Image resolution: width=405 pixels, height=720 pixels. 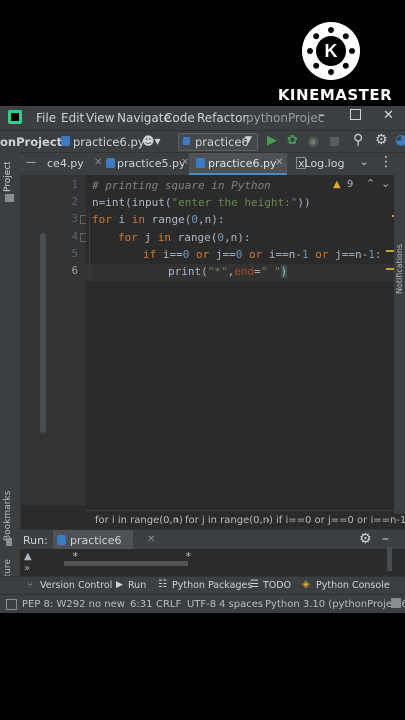 What do you see at coordinates (27, 568) in the screenshot?
I see `expand-icon: »` at bounding box center [27, 568].